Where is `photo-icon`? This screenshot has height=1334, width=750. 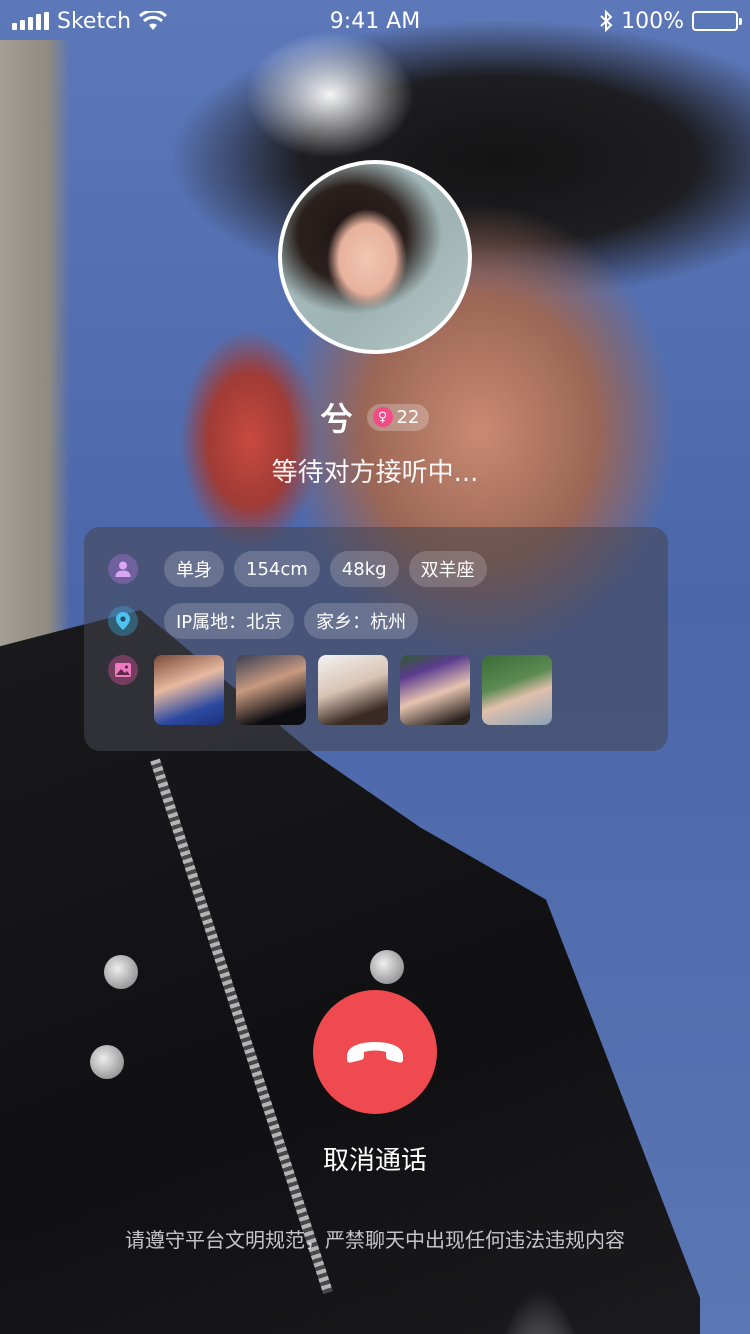 photo-icon is located at coordinates (123, 670).